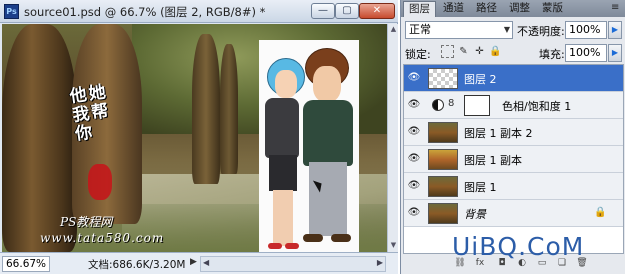 The image size is (625, 274). Describe the element at coordinates (199, 263) in the screenshot. I see `status-bar: 66.67% 文档:686.6K/3.20M ▶ ◀ ▶` at that location.